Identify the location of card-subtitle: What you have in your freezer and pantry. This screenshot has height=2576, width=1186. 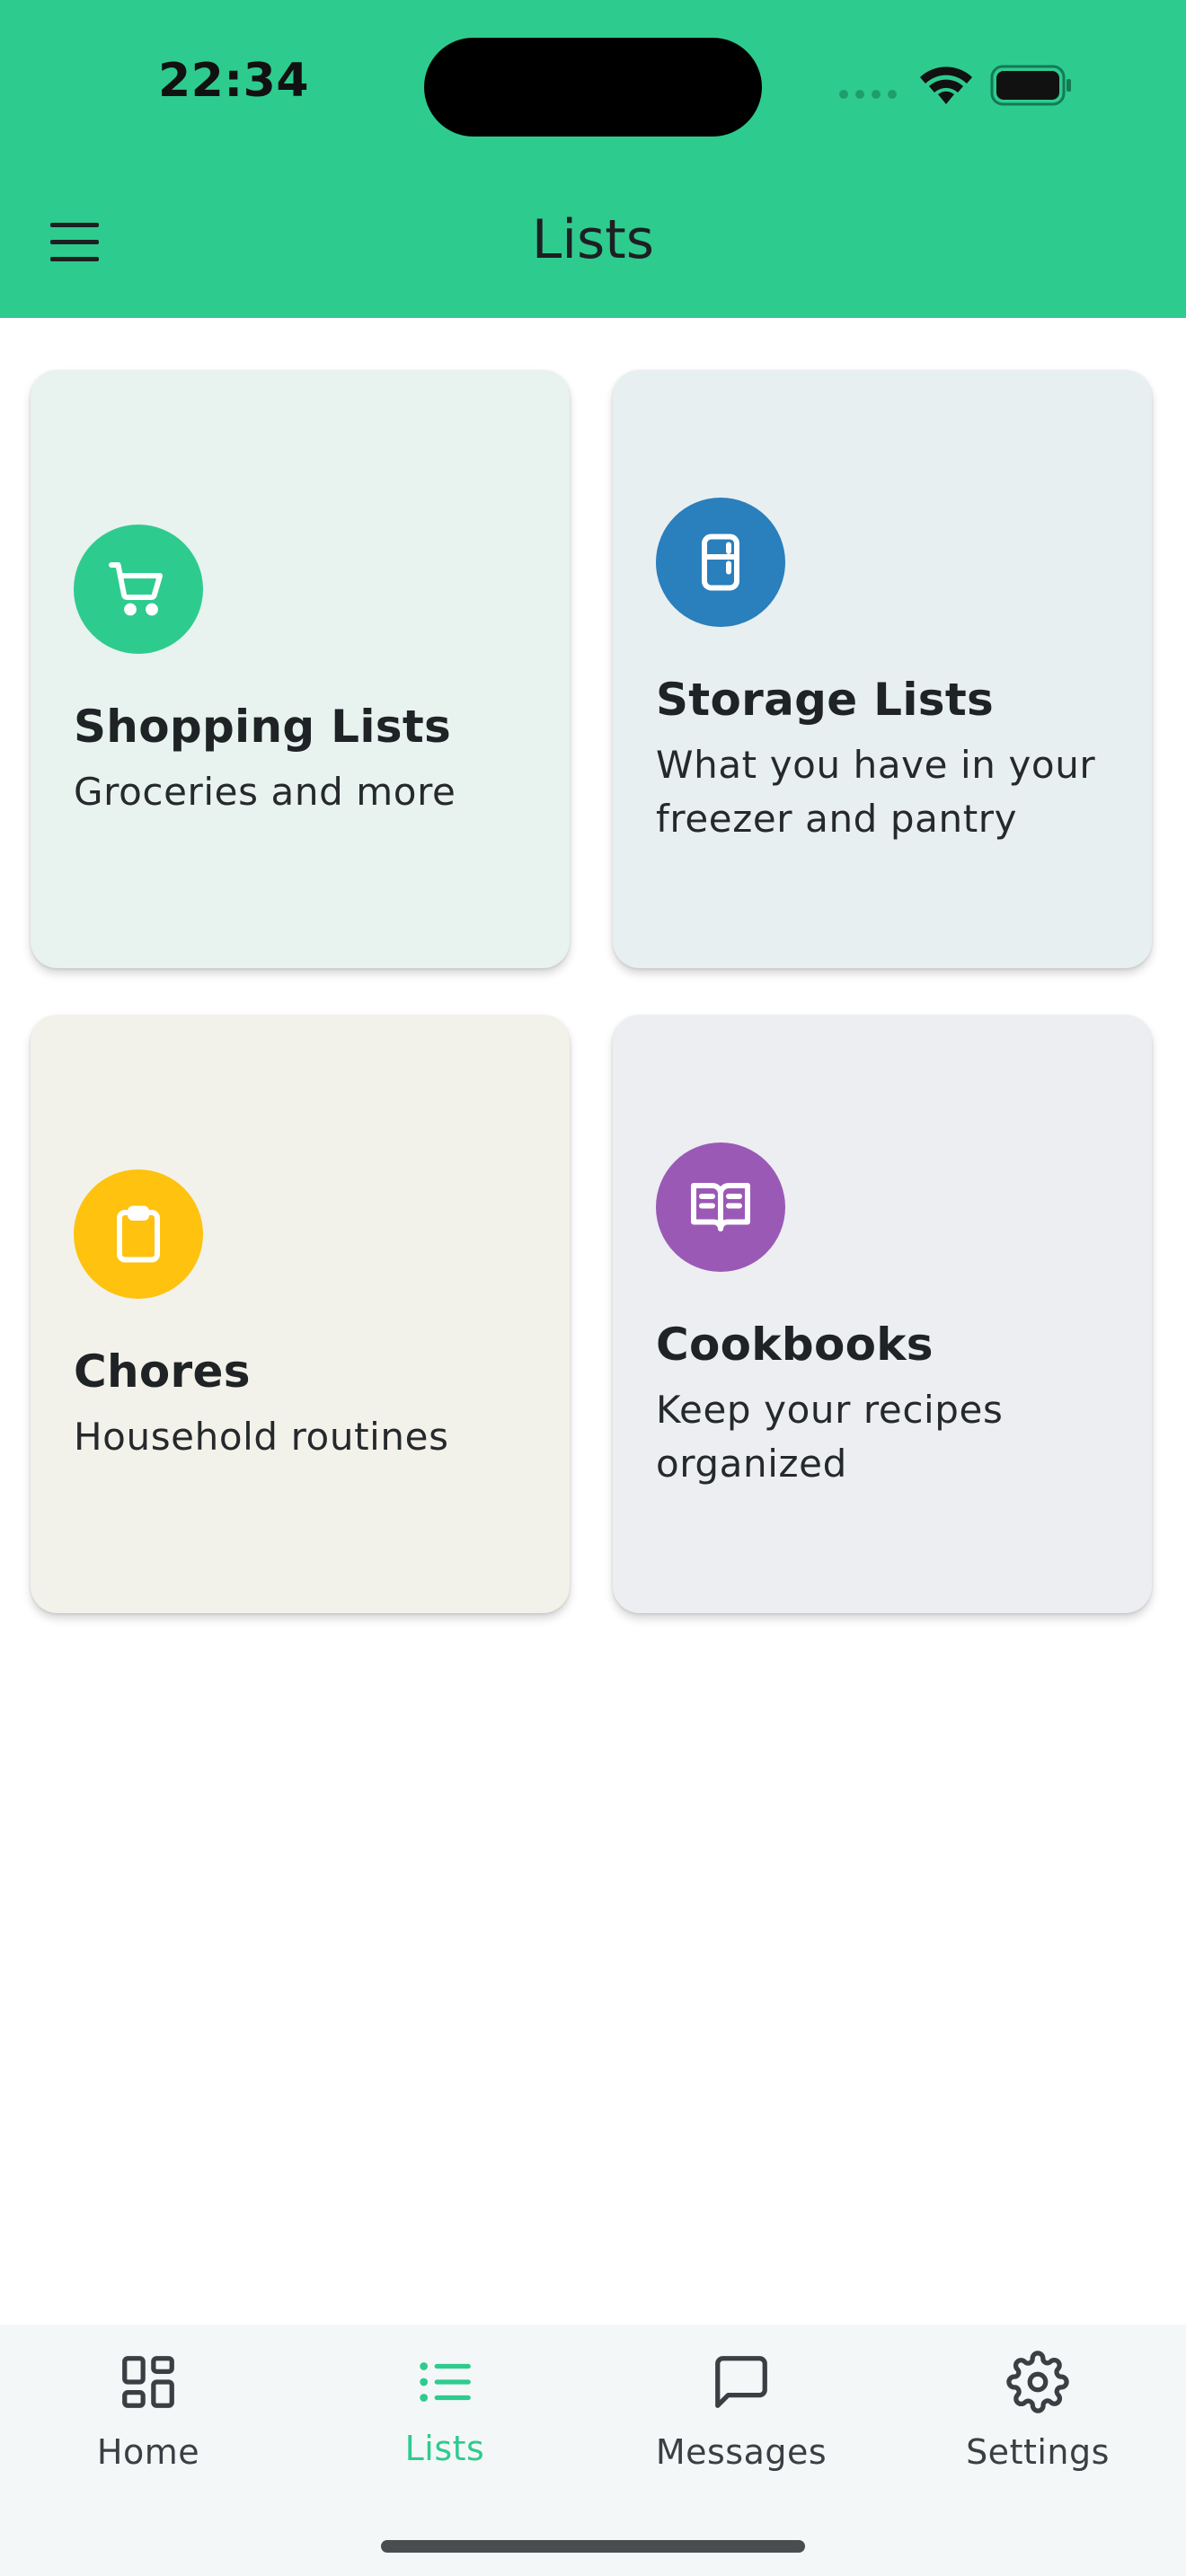
(876, 792).